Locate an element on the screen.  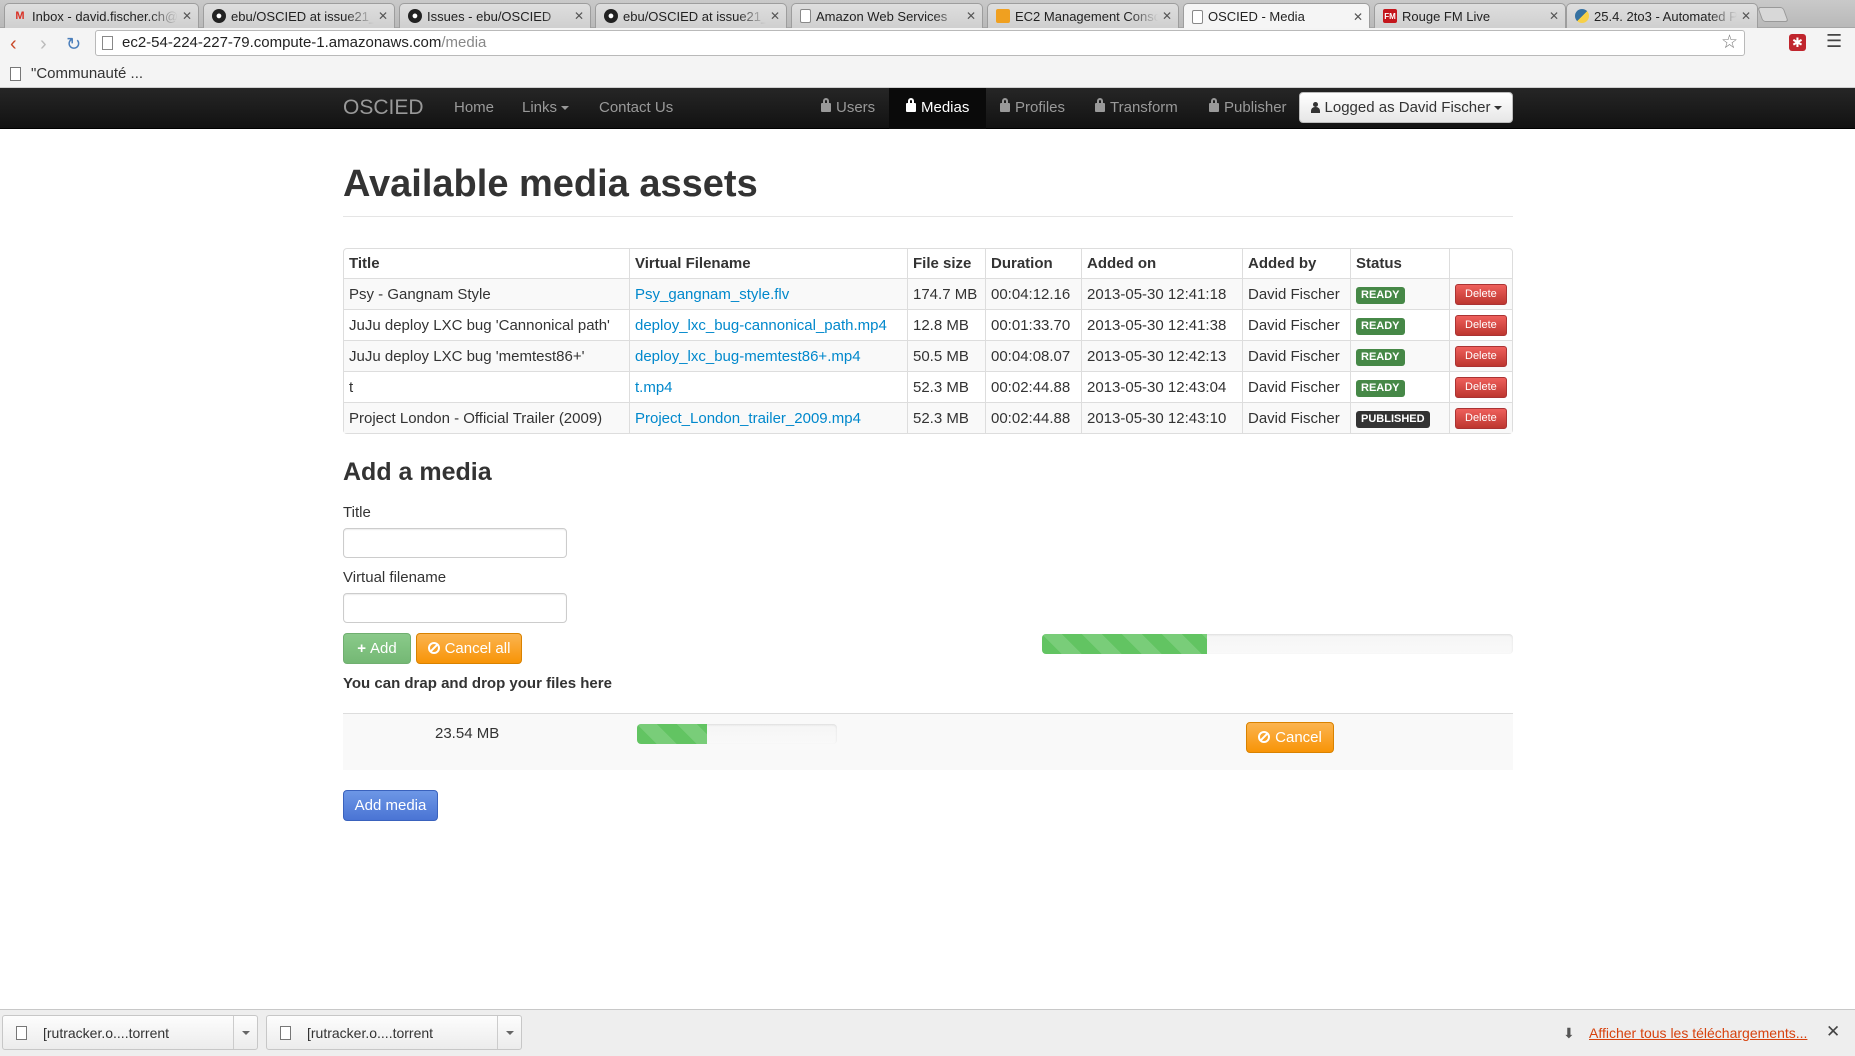
brand-logo: OSCIED is located at coordinates (383, 108).